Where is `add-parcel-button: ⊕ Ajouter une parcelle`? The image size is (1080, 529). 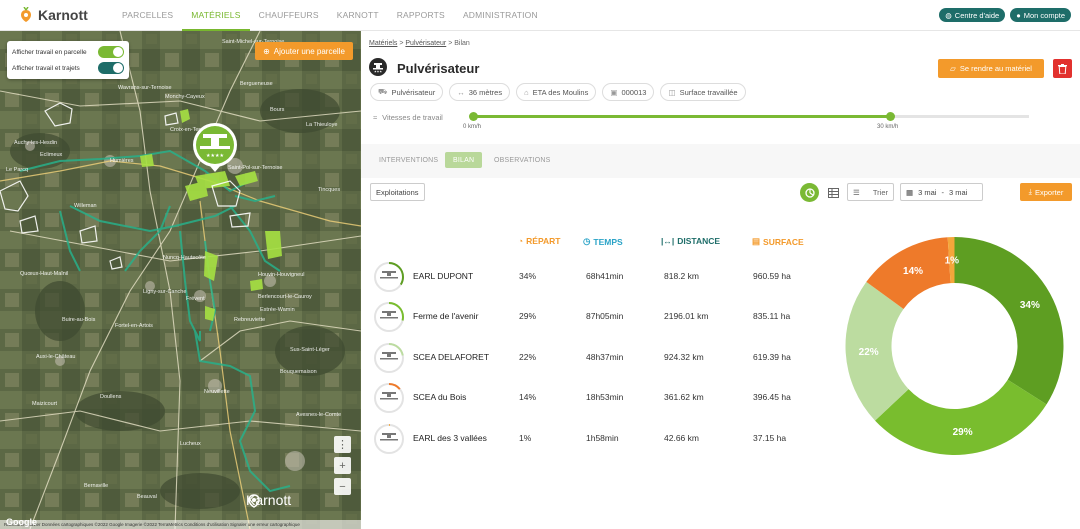
add-parcel-button: ⊕ Ajouter une parcelle is located at coordinates (304, 51).